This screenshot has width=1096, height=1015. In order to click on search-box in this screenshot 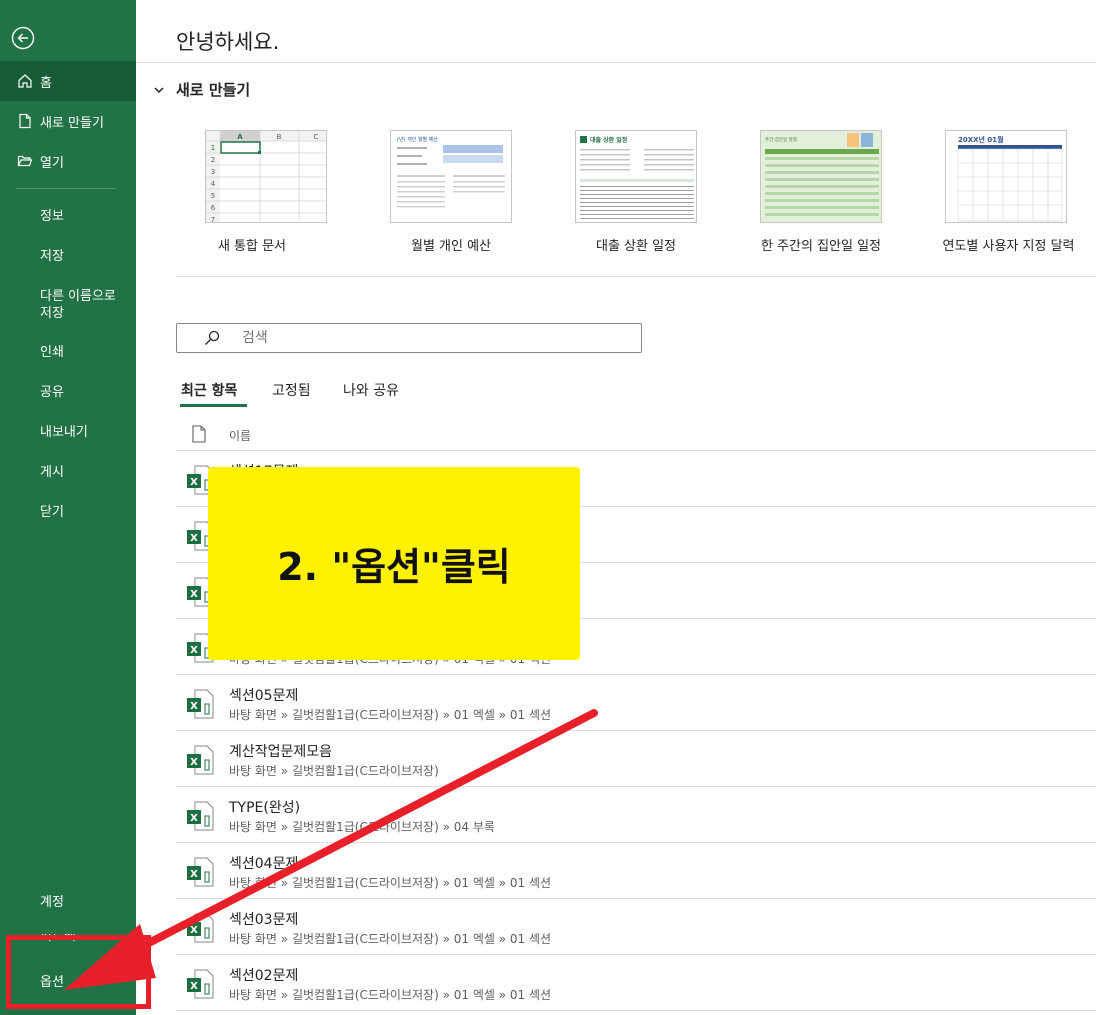, I will do `click(409, 338)`.